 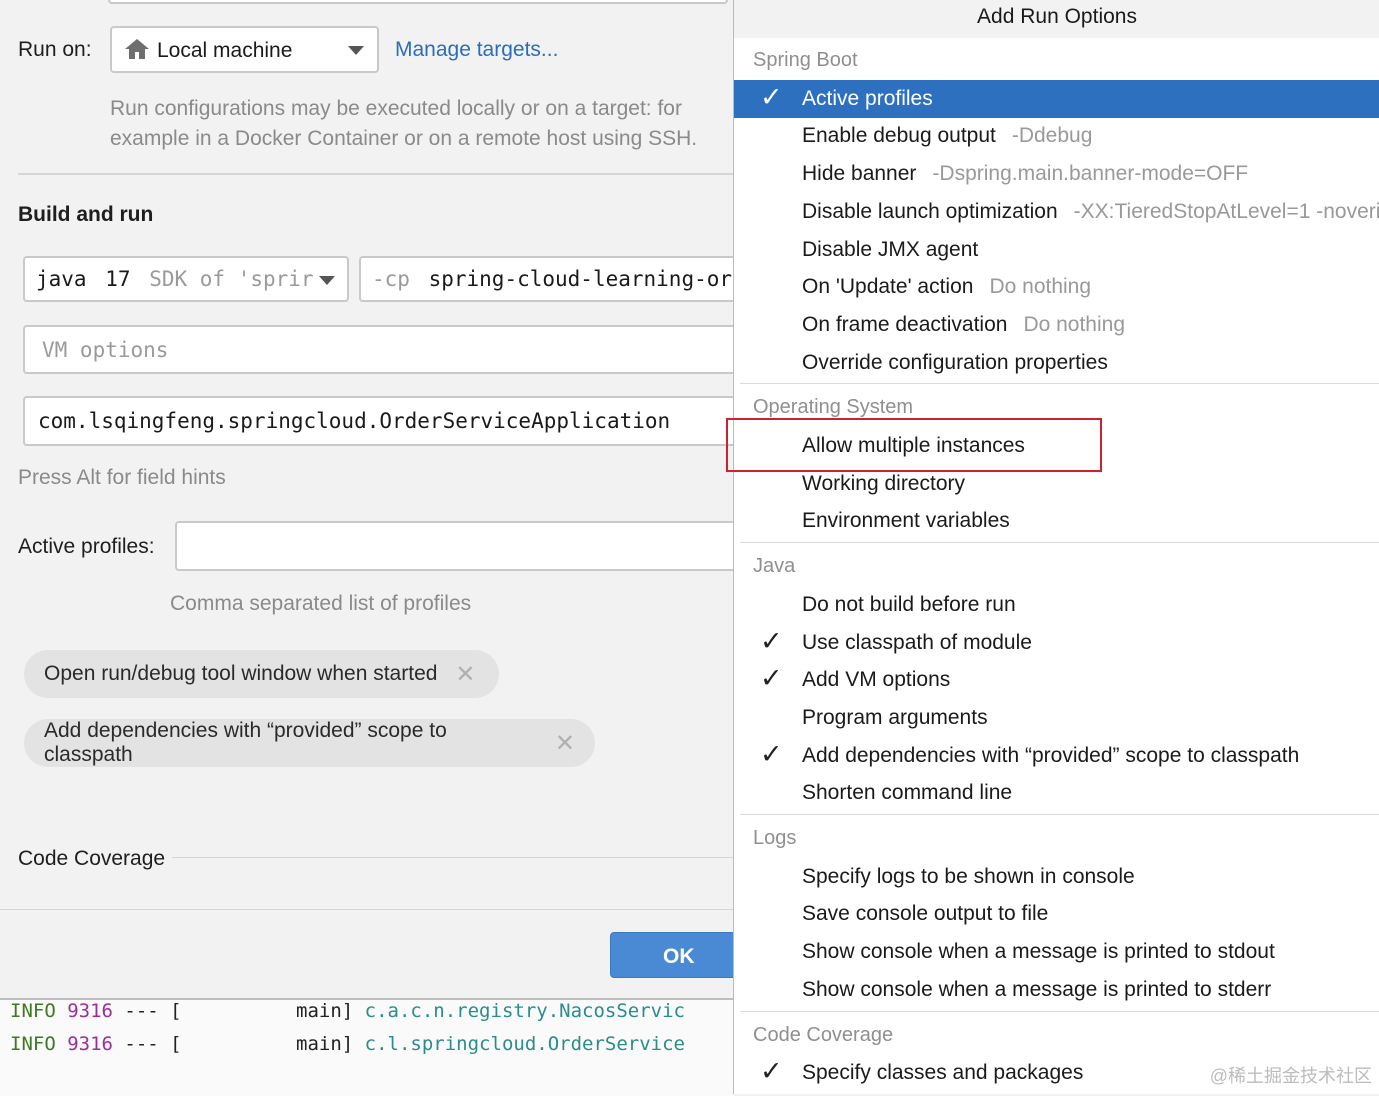 I want to click on run-on-label: Run on:, so click(x=55, y=49).